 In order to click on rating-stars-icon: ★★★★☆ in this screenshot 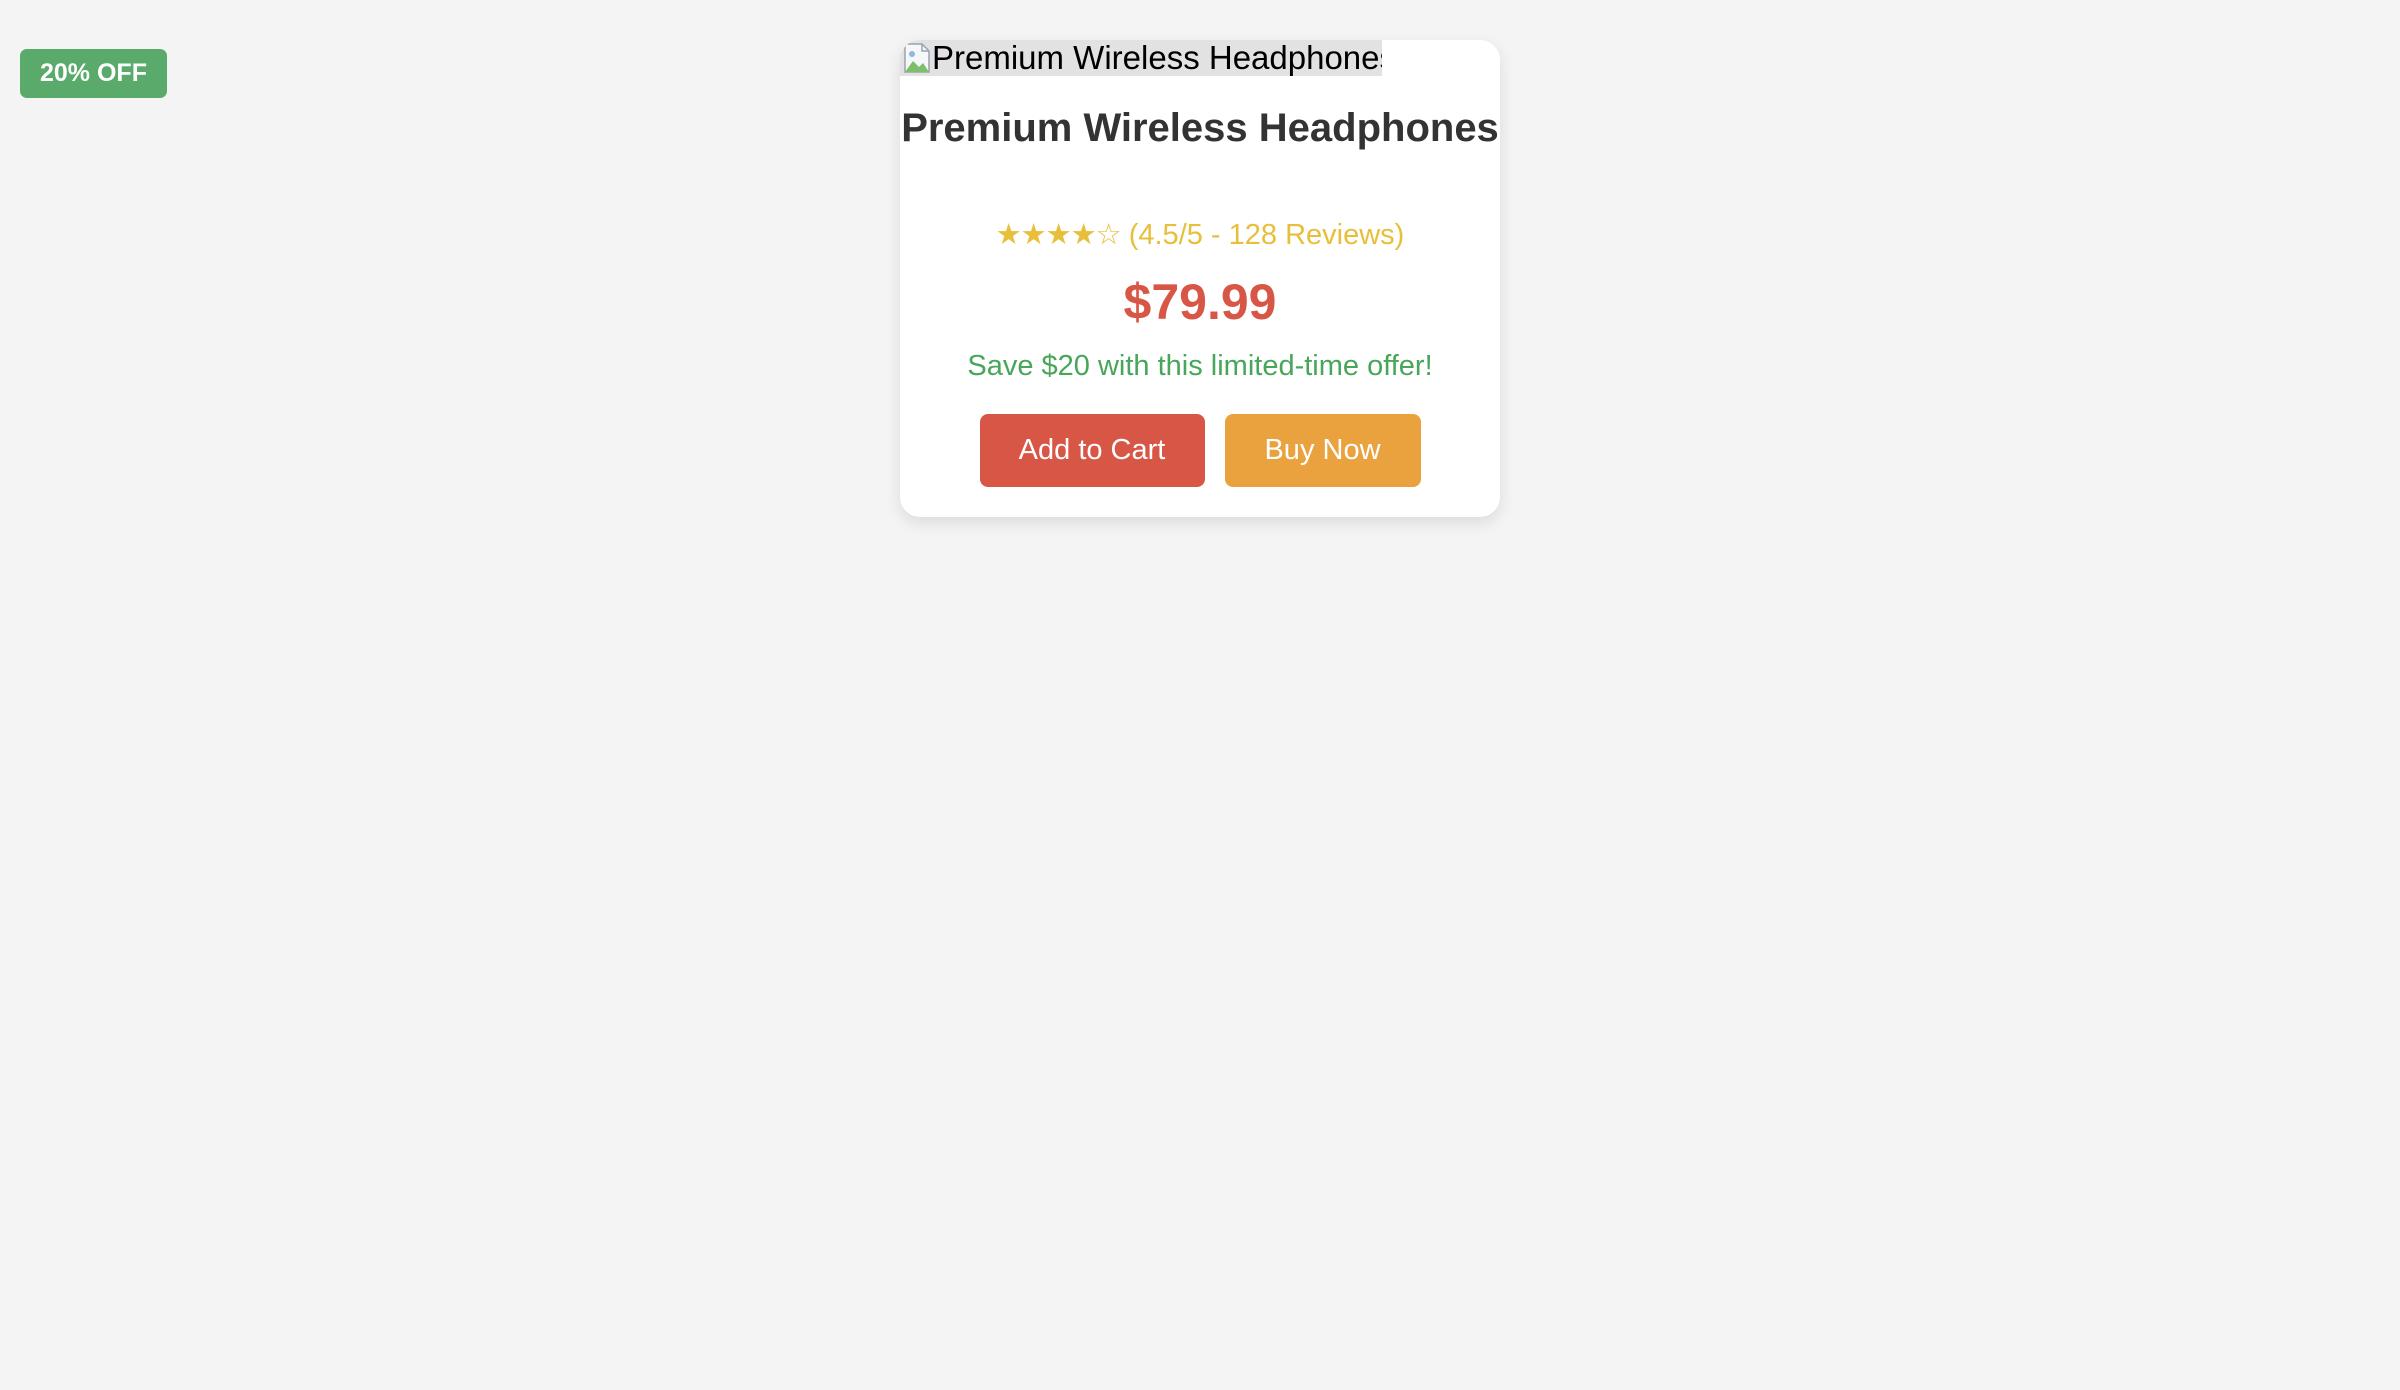, I will do `click(1058, 235)`.